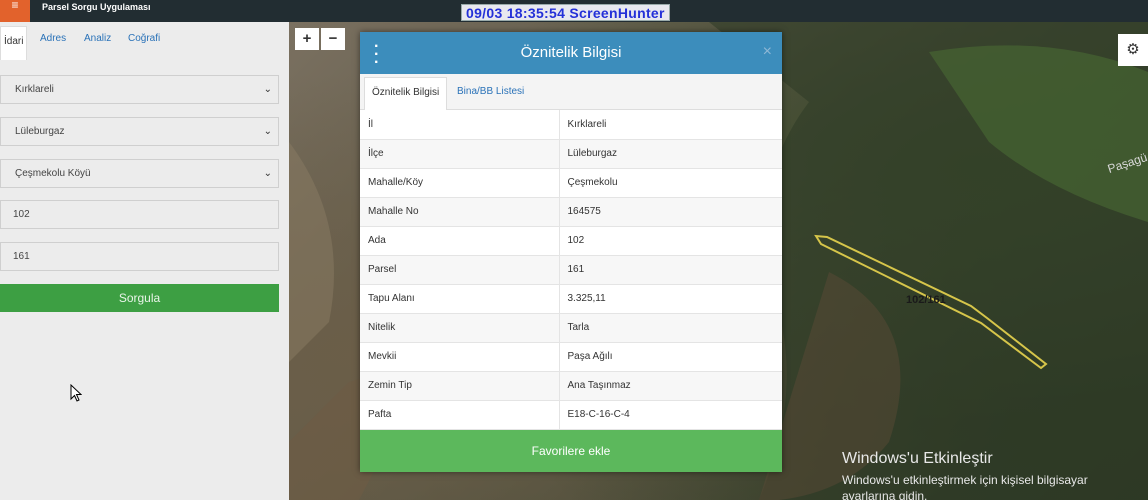 Image resolution: width=1148 pixels, height=500 pixels. What do you see at coordinates (670, 125) in the screenshot?
I see `attr-value: Kırklareli` at bounding box center [670, 125].